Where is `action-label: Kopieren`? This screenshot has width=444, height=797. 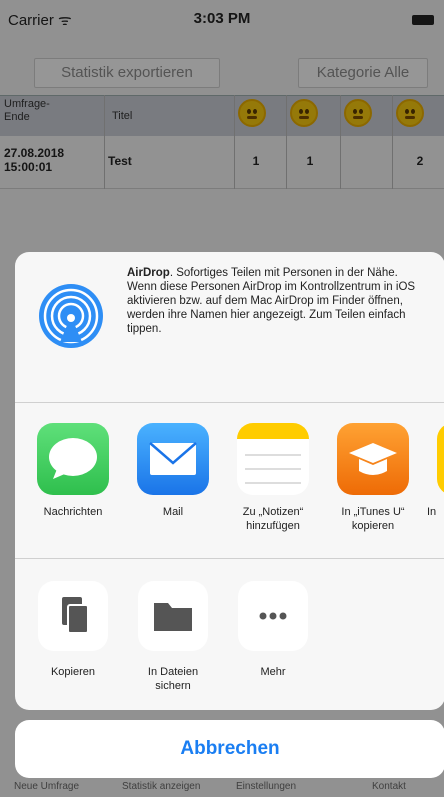
action-label: Kopieren is located at coordinates (73, 672).